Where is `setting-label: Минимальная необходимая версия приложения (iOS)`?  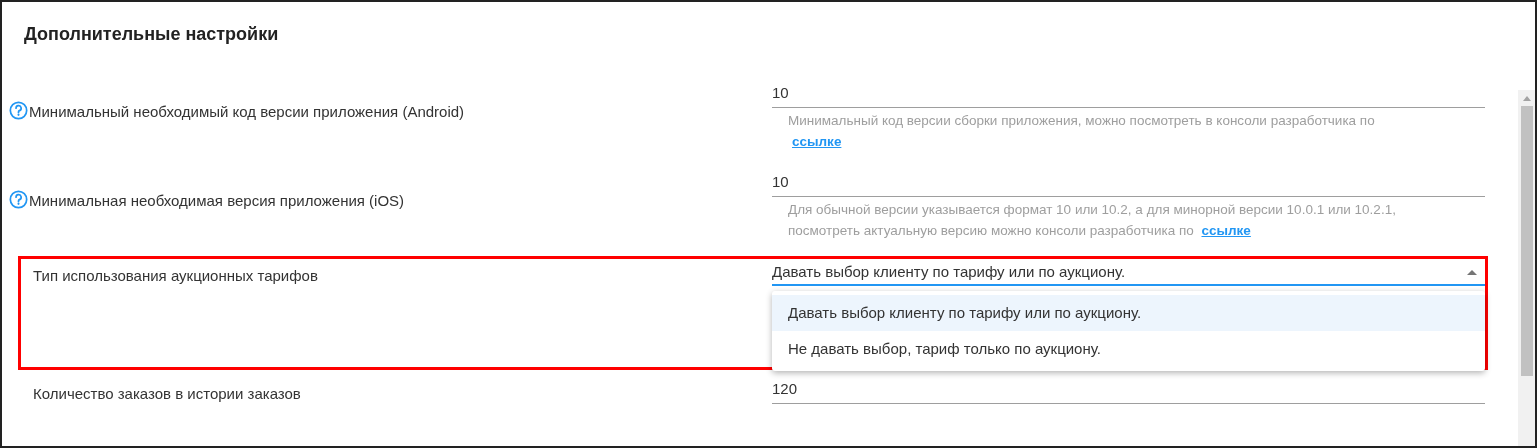 setting-label: Минимальная необходимая версия приложения (iOS) is located at coordinates (217, 201).